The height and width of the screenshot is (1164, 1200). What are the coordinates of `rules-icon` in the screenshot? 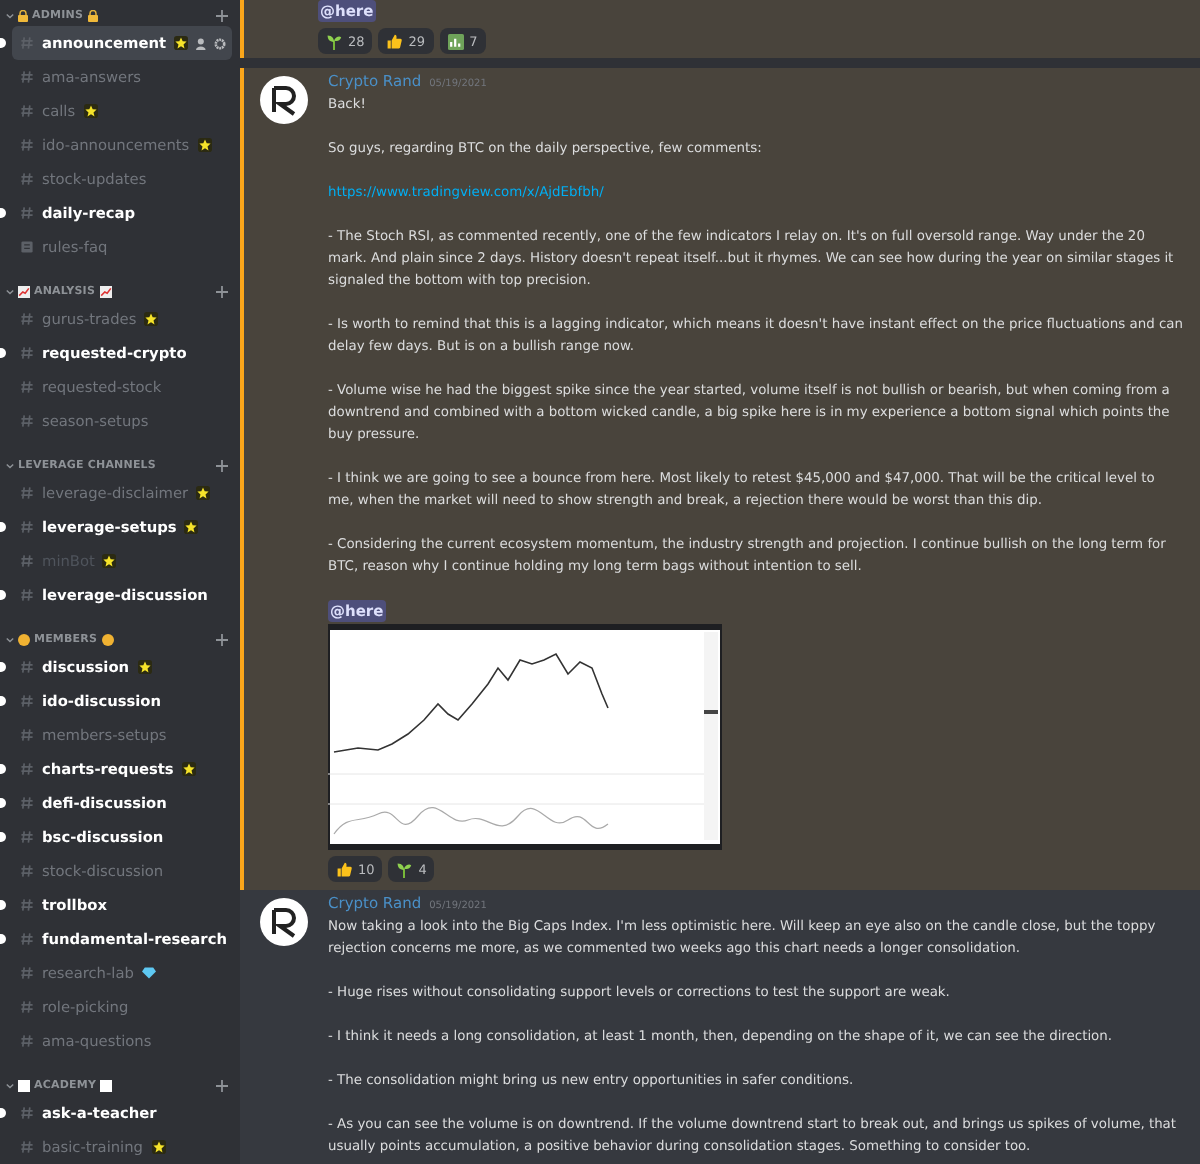 It's located at (27, 247).